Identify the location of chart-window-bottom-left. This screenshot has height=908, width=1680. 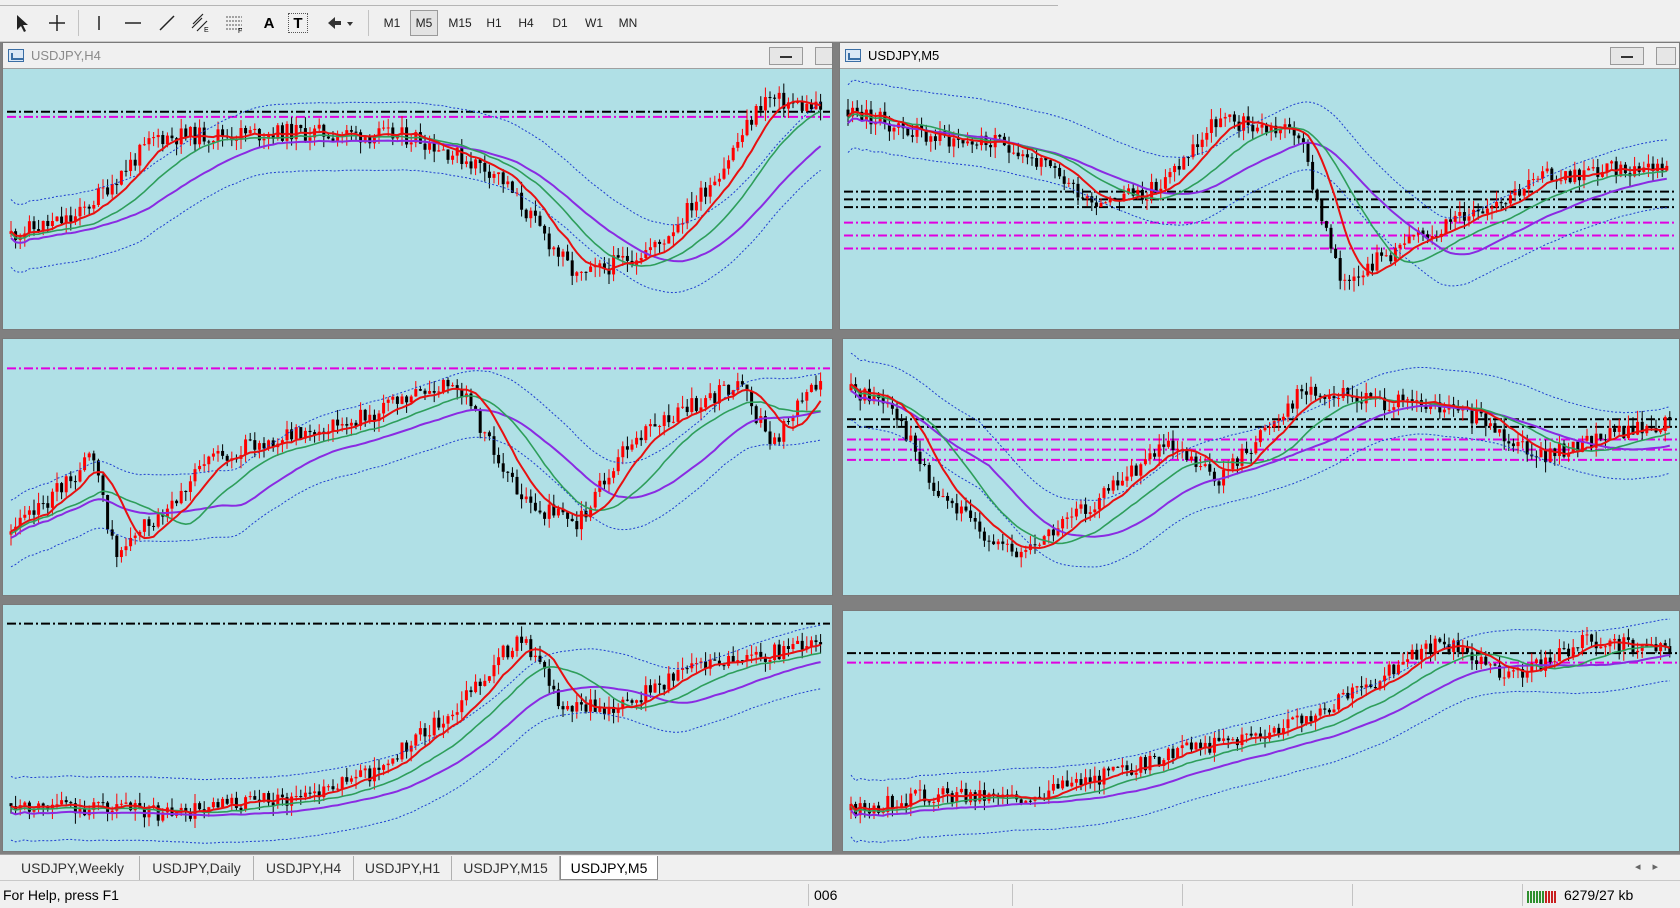
(417, 728).